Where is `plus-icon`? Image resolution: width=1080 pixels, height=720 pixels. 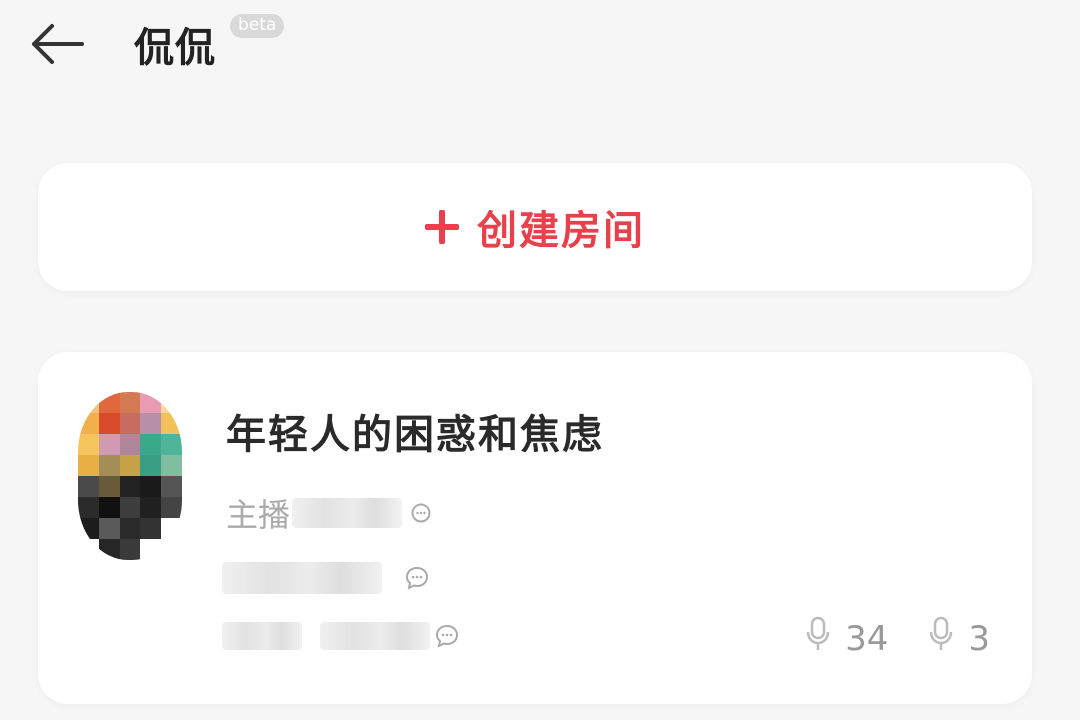
plus-icon is located at coordinates (442, 227).